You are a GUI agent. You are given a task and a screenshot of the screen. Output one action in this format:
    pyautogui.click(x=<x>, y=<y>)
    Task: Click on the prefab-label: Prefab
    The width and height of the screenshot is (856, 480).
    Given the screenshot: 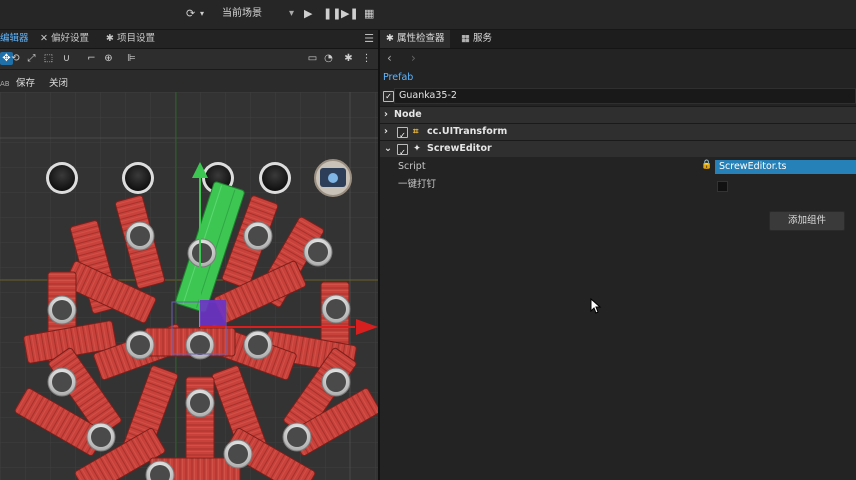 What is the action you would take?
    pyautogui.click(x=398, y=77)
    